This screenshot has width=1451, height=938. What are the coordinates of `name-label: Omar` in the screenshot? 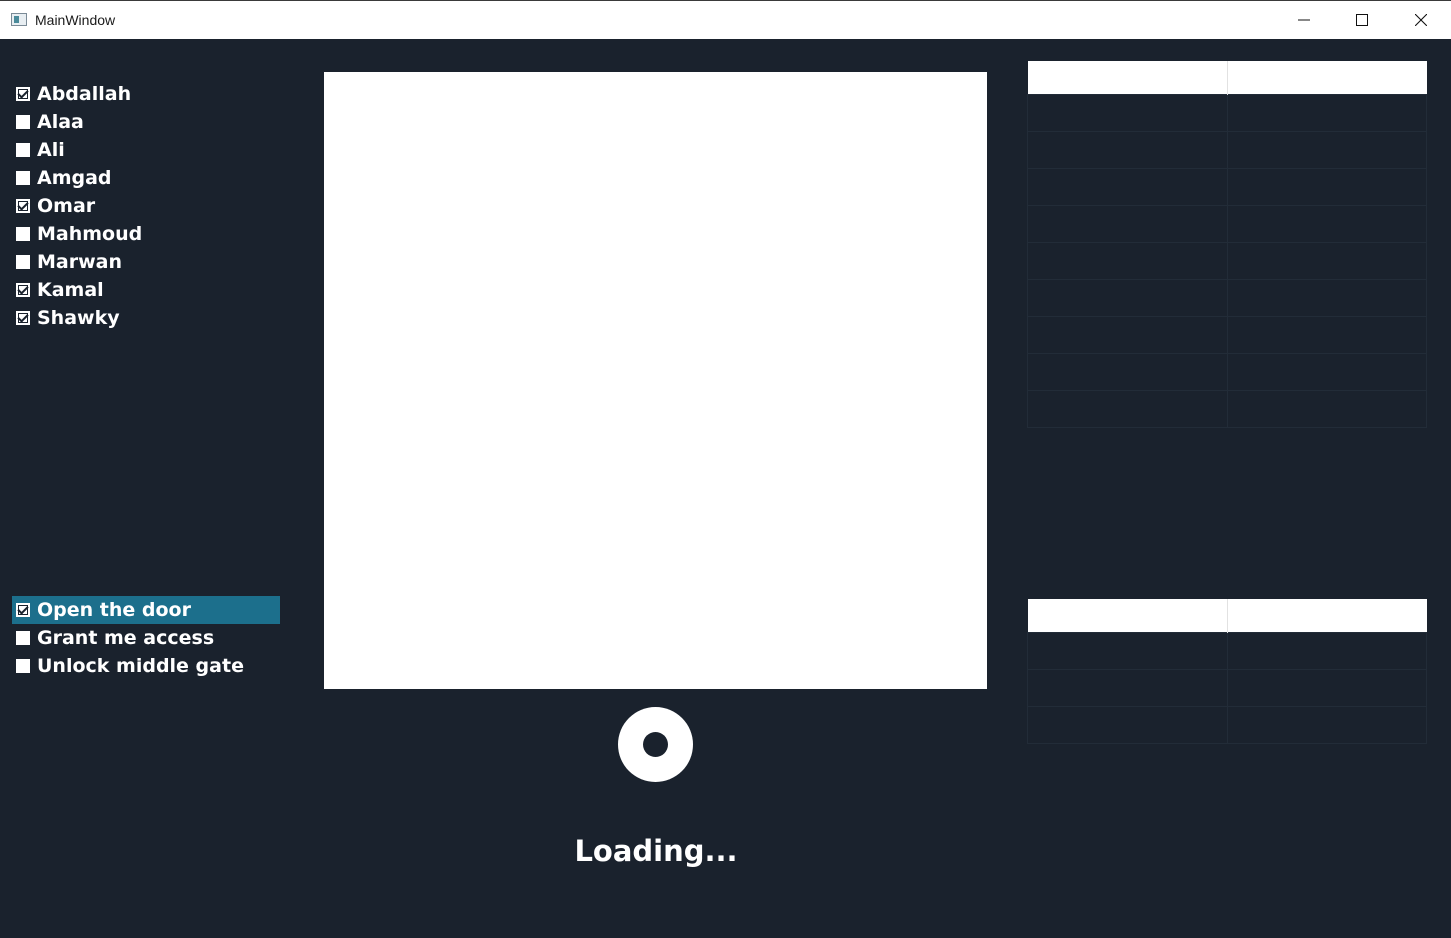 It's located at (66, 206).